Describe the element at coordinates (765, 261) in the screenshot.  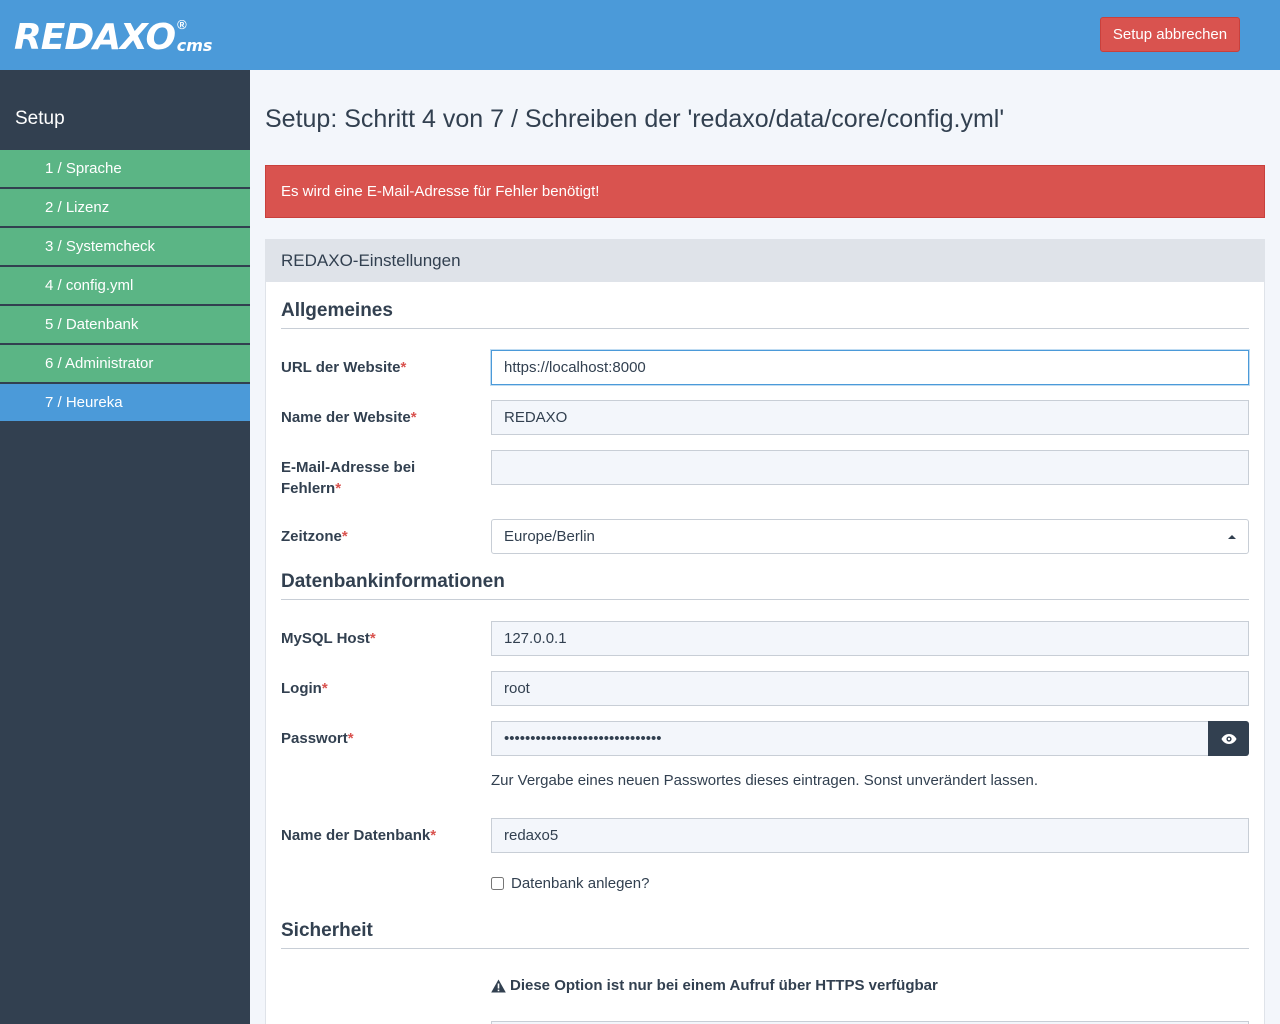
I see `panel-heading: REDAXO-Einstellungen` at that location.